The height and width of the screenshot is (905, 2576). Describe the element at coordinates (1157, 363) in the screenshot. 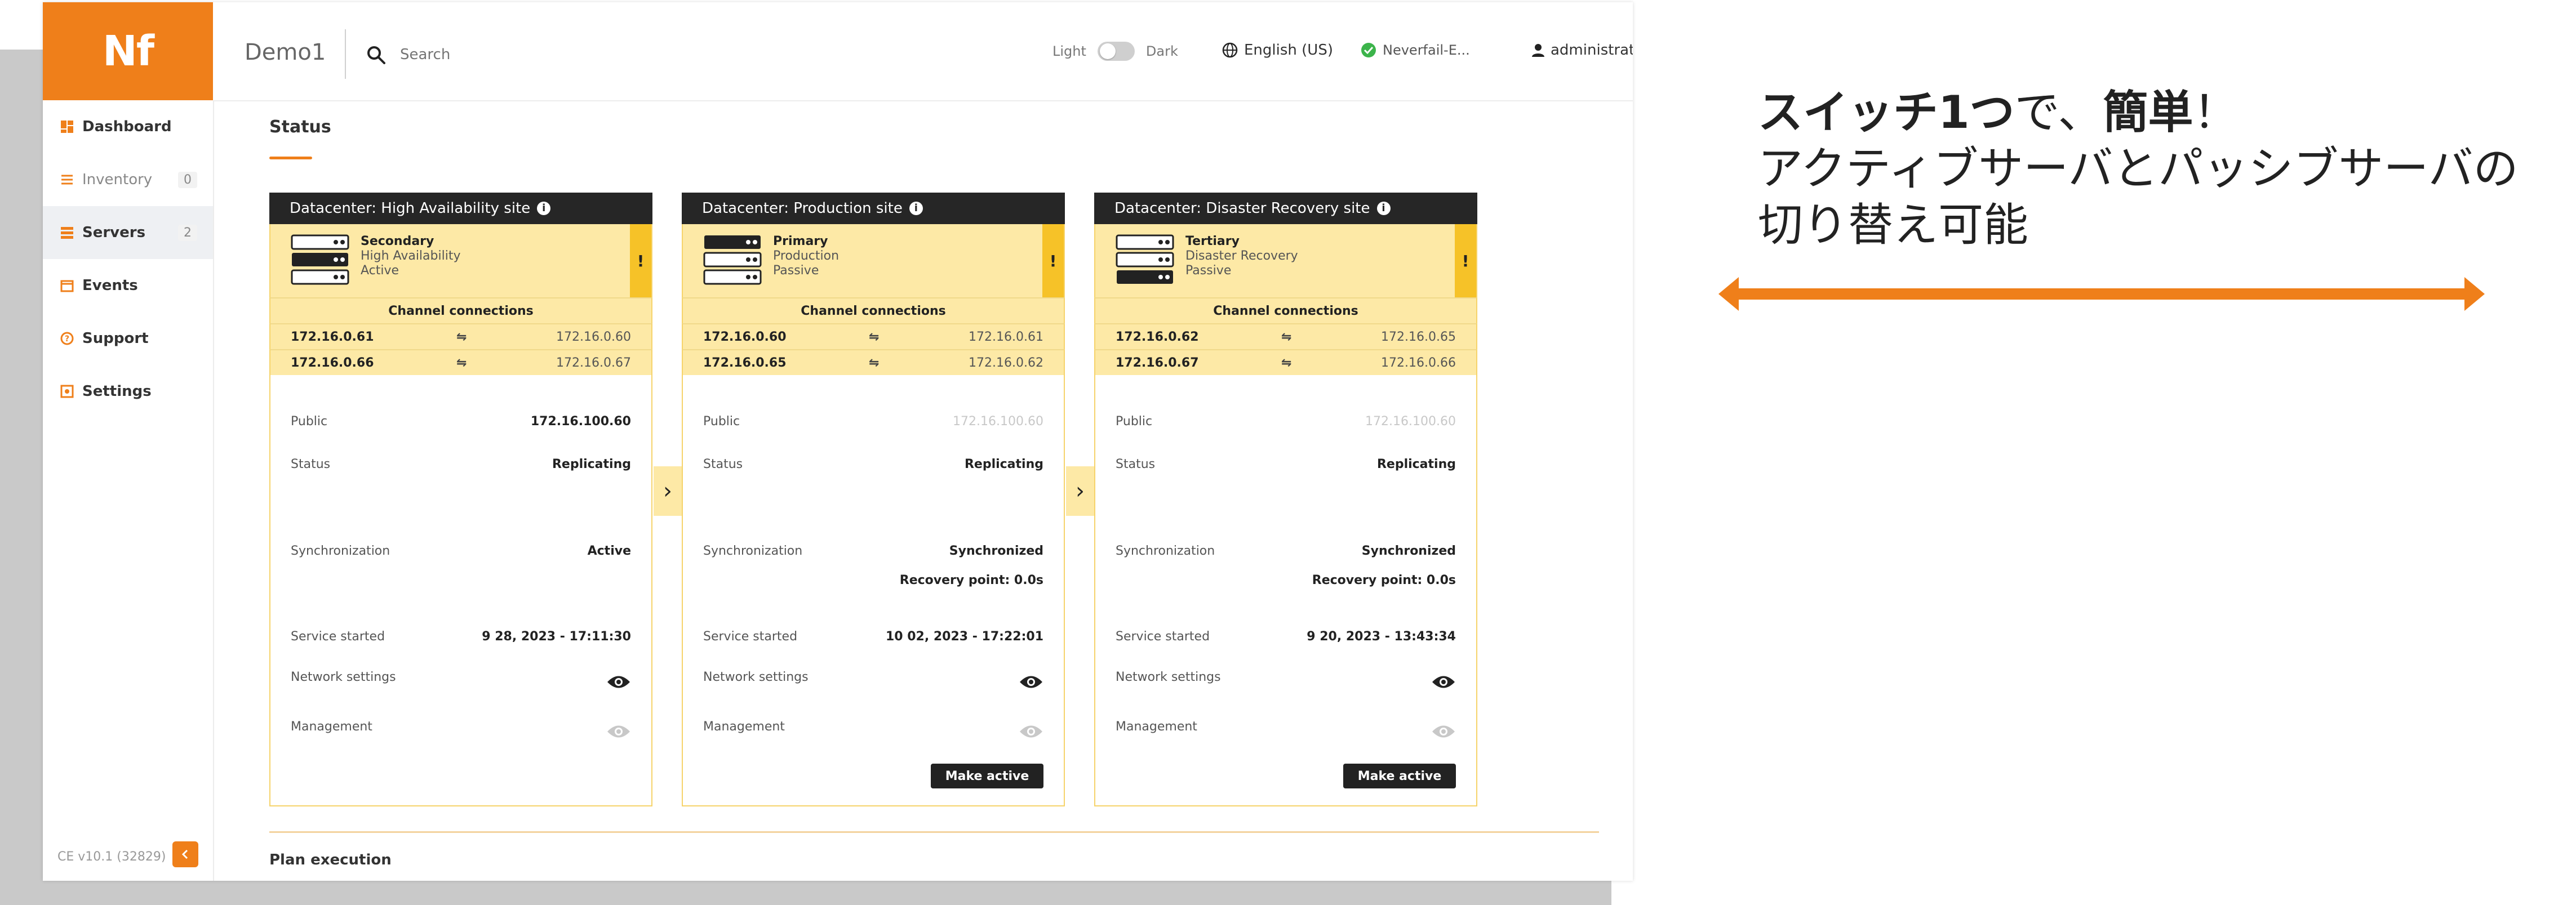

I see `channel-left: 172.16.0.67` at that location.